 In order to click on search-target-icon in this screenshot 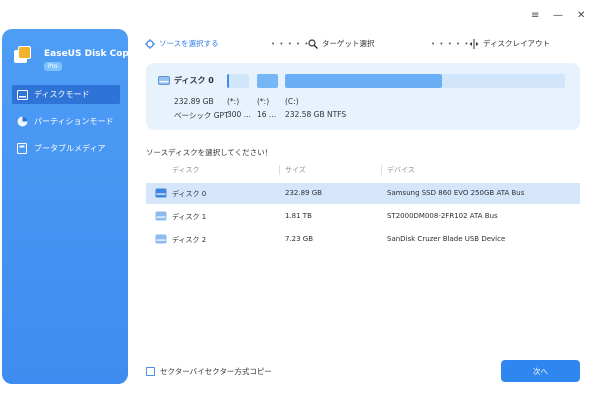, I will do `click(313, 43)`.